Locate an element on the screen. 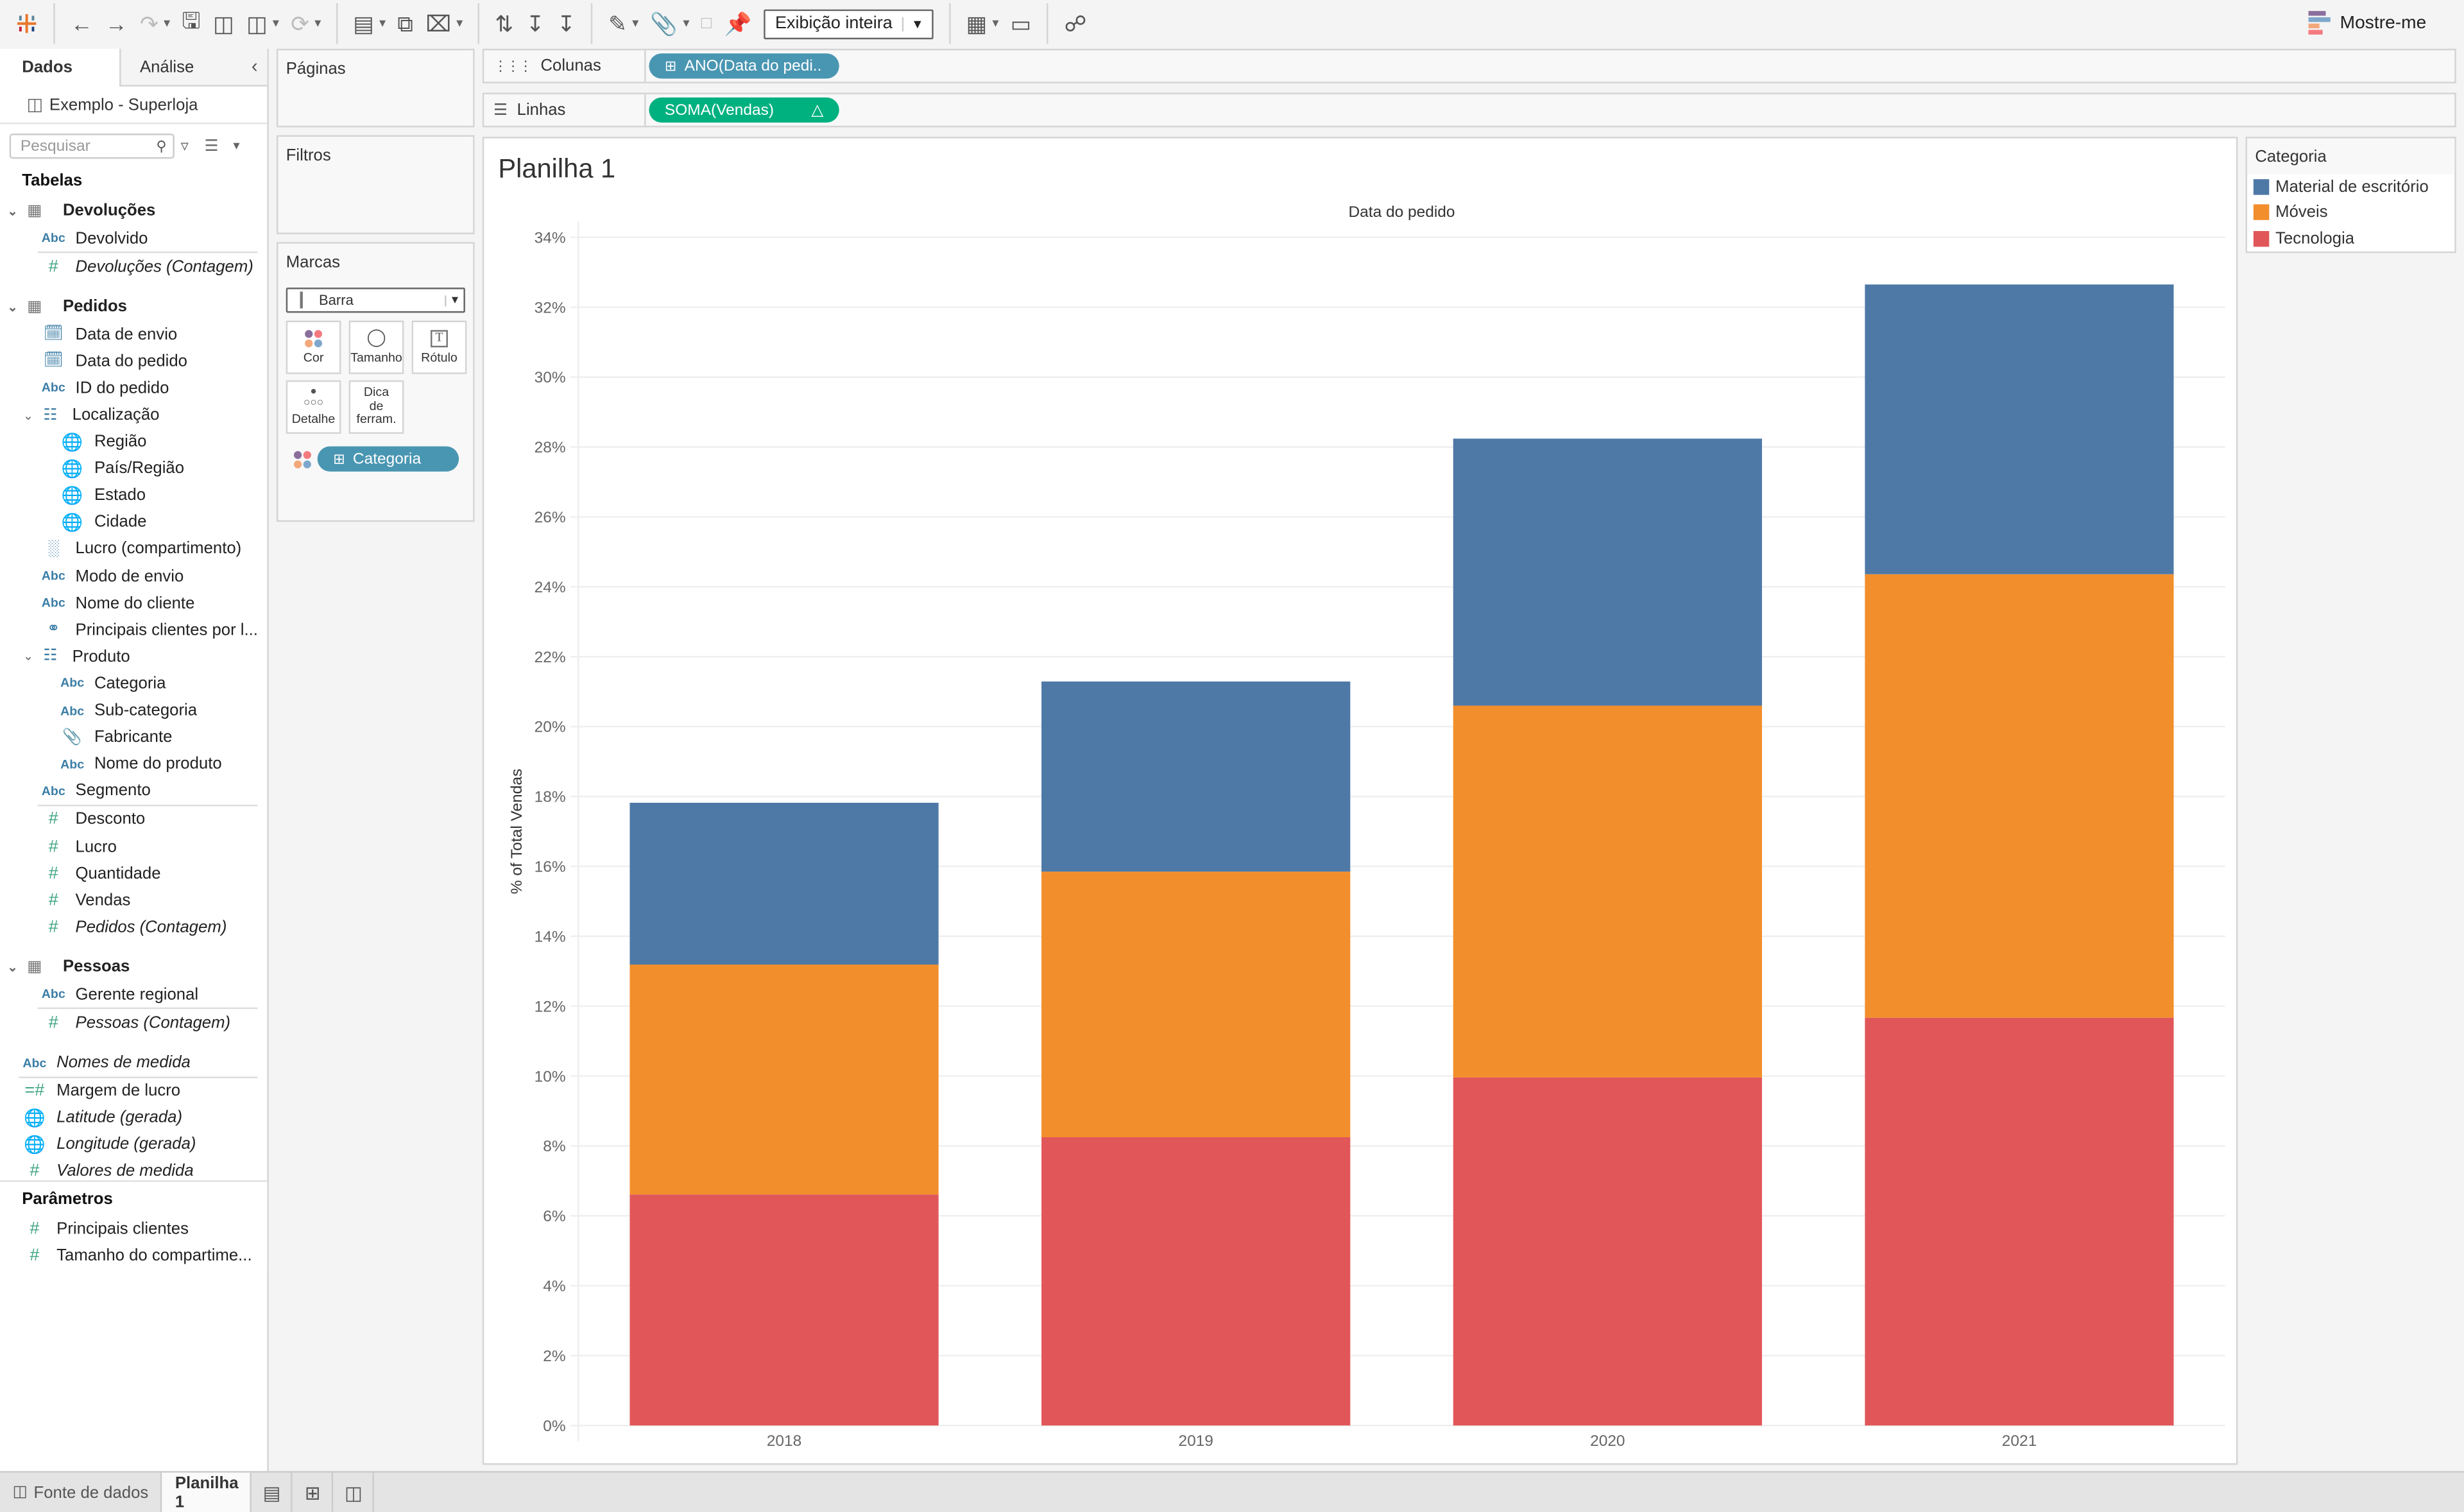 The width and height of the screenshot is (2464, 1512). pause-updates-icon: ◫ is located at coordinates (257, 23).